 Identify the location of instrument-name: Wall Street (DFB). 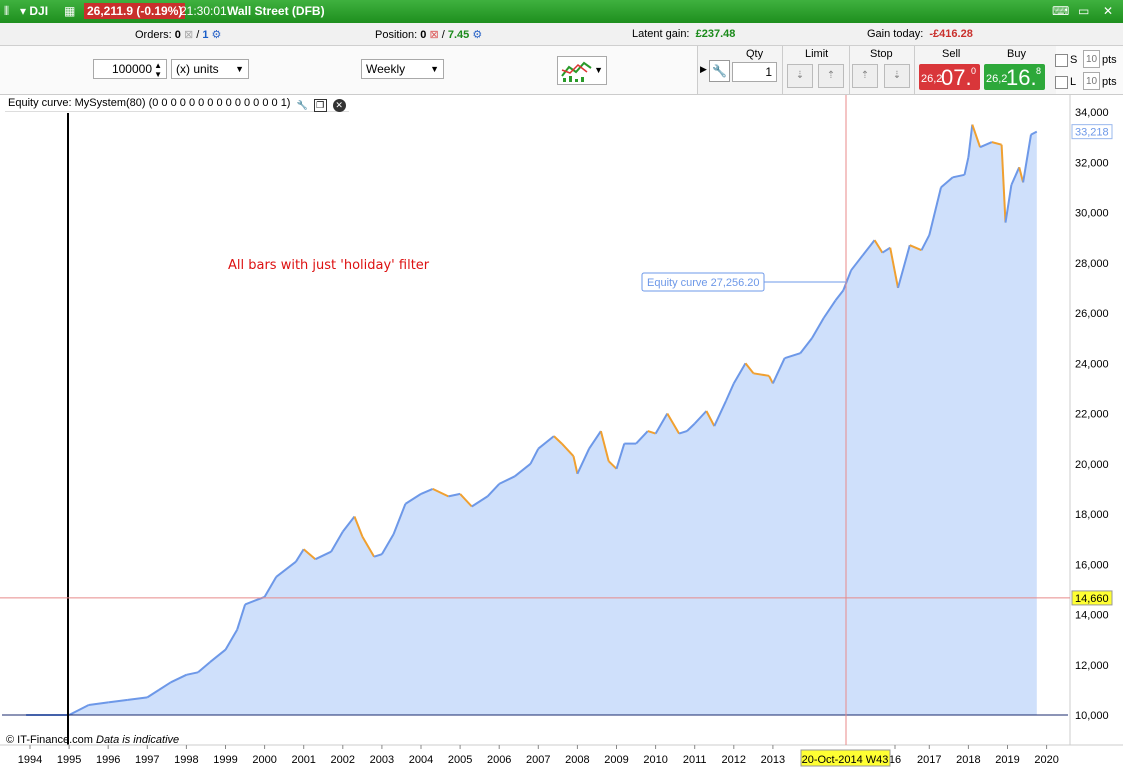
(276, 11).